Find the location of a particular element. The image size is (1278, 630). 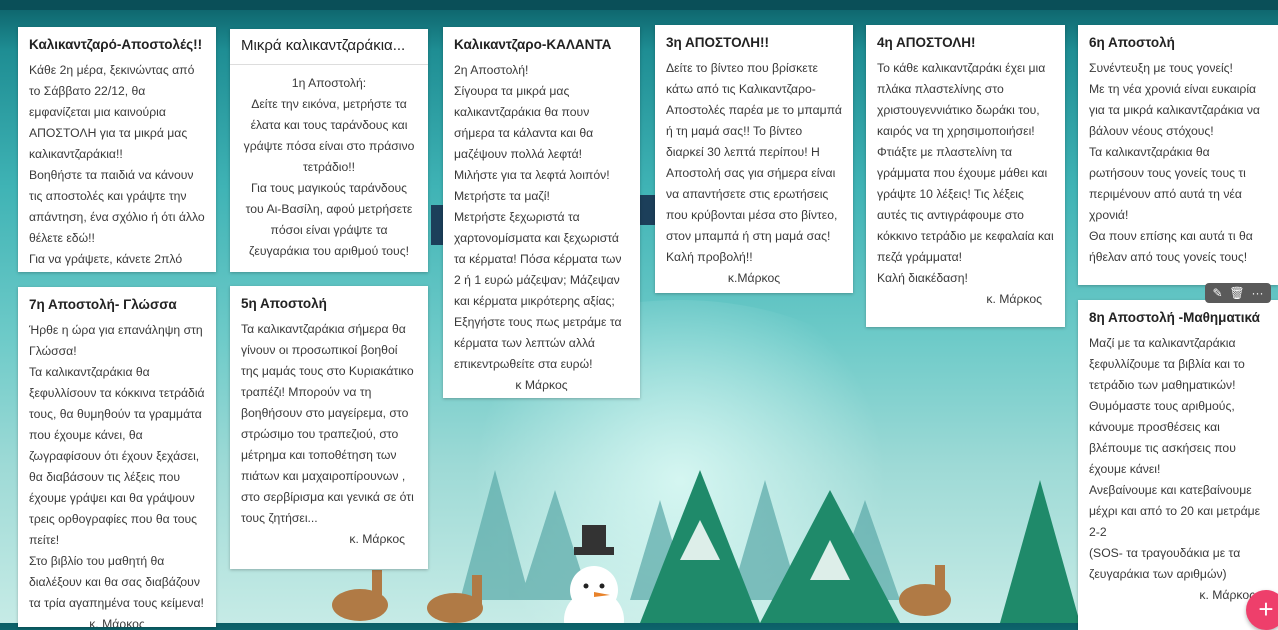

post-title: 3η ΑΠΟΣΤΟΛΗ!! is located at coordinates (717, 42).